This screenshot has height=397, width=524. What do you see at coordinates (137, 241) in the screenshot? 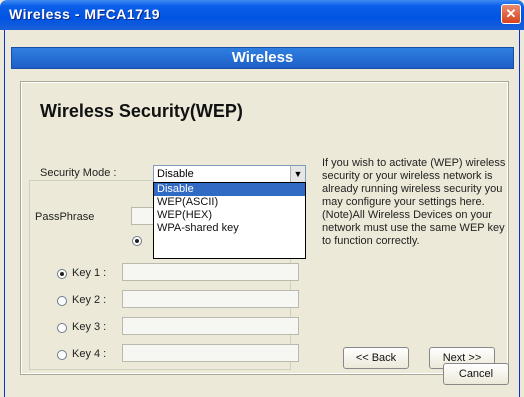
I see `passphrase-radio` at bounding box center [137, 241].